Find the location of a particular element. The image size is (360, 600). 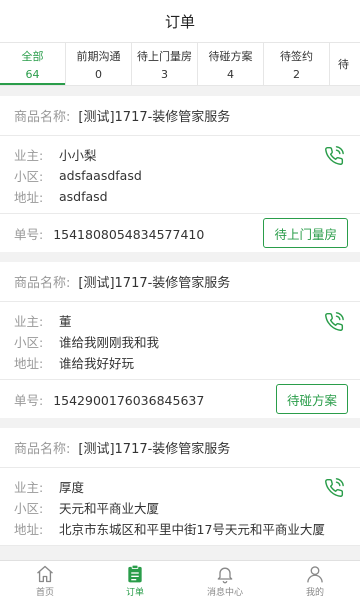

address-row: 地址: 北京市东城区和平里中街17号天元和平商业大厦 is located at coordinates (180, 528).